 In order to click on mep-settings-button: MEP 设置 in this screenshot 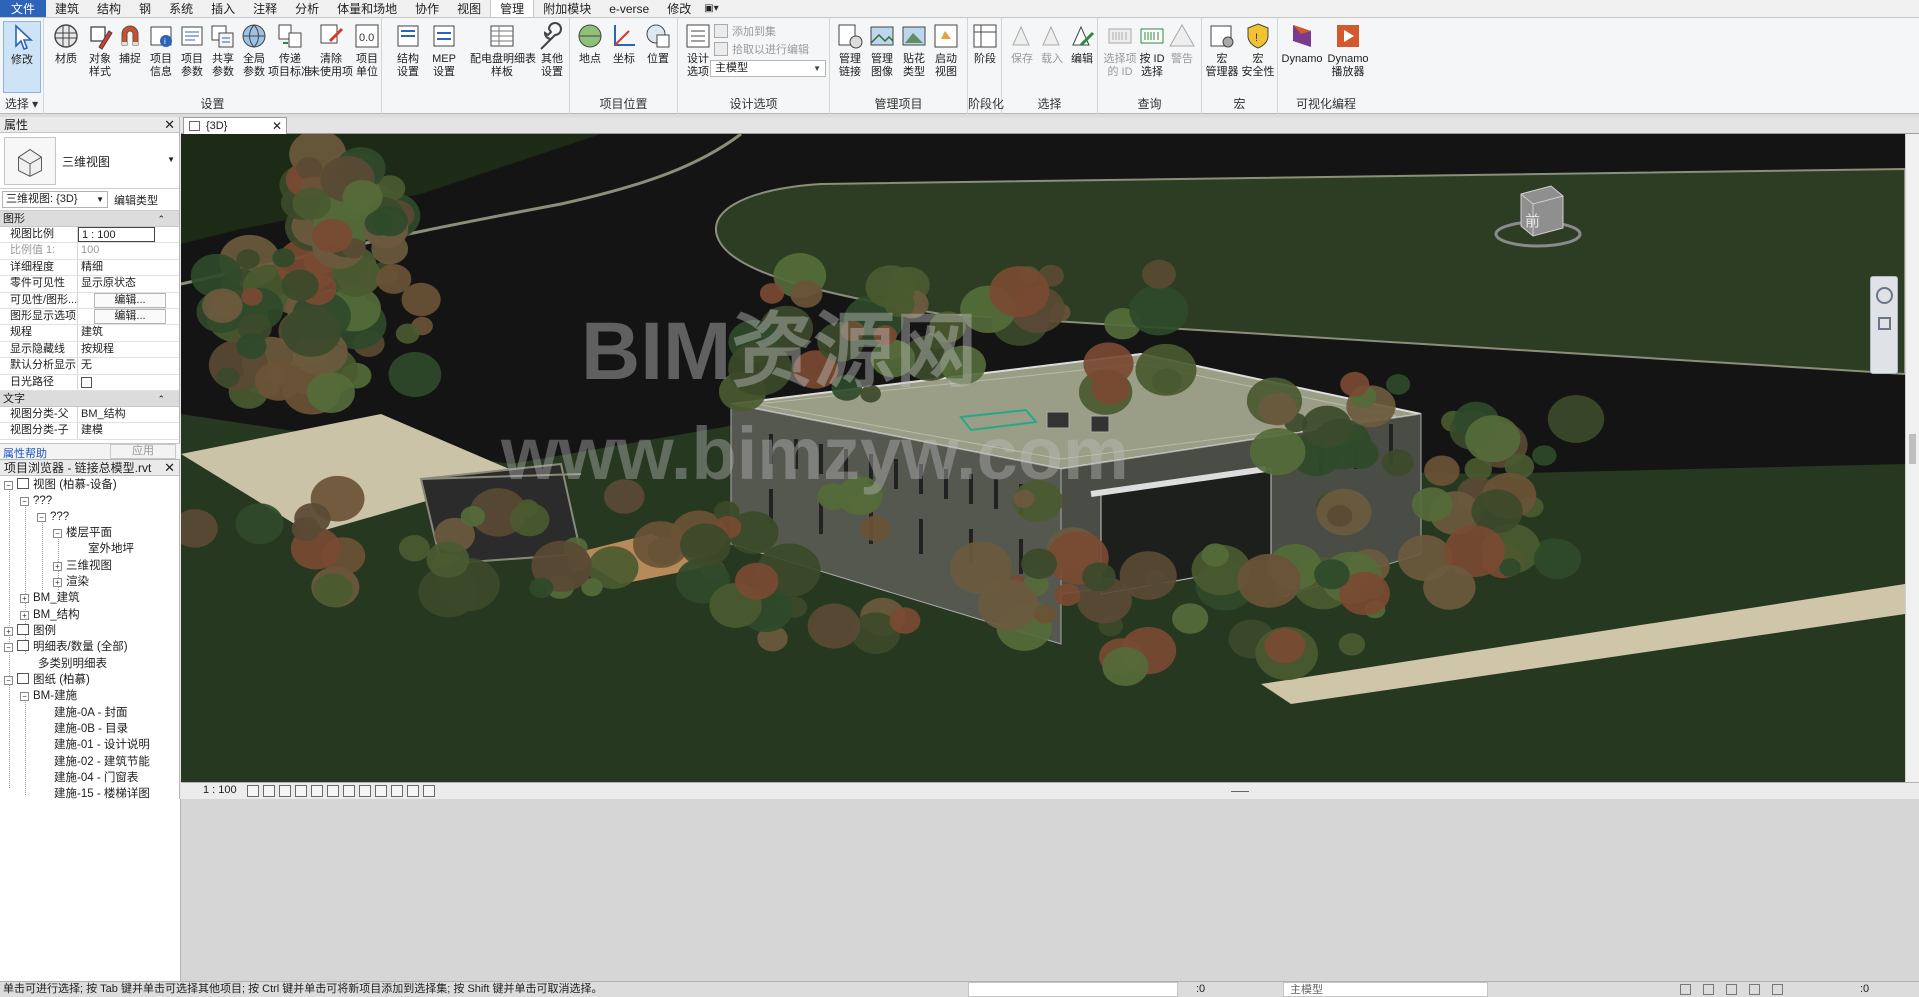, I will do `click(444, 50)`.